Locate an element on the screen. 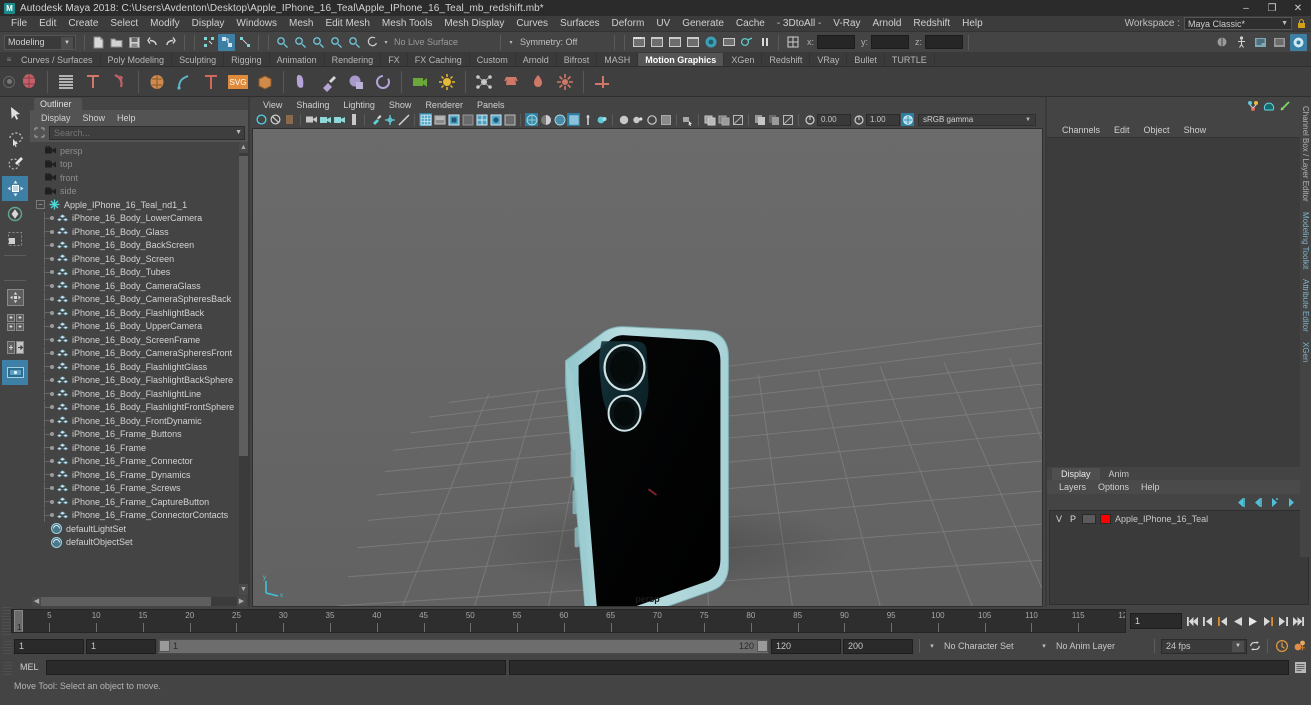 The image size is (1311, 705). outliner-child-item: iPhone_16_Frame_Dynamics is located at coordinates (141, 475).